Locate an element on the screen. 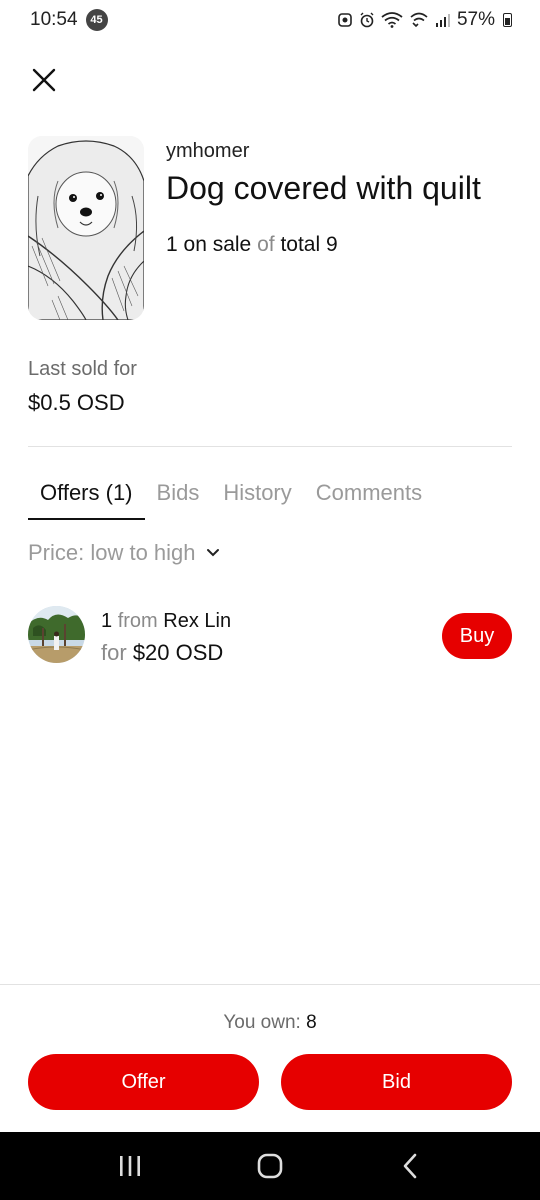 Image resolution: width=540 pixels, height=1200 pixels. app-notification-icon is located at coordinates (345, 20).